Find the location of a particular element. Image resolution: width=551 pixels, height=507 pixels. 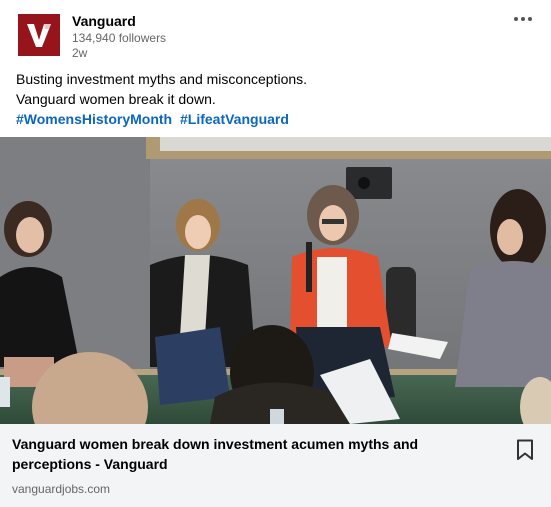

follower-count: 134,940 followers is located at coordinates (119, 38).